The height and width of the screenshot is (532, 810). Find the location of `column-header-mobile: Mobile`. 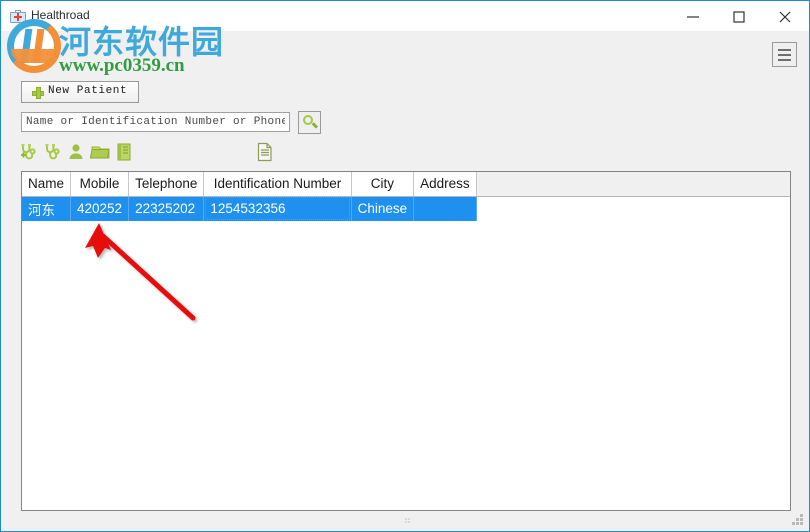

column-header-mobile: Mobile is located at coordinates (100, 184).